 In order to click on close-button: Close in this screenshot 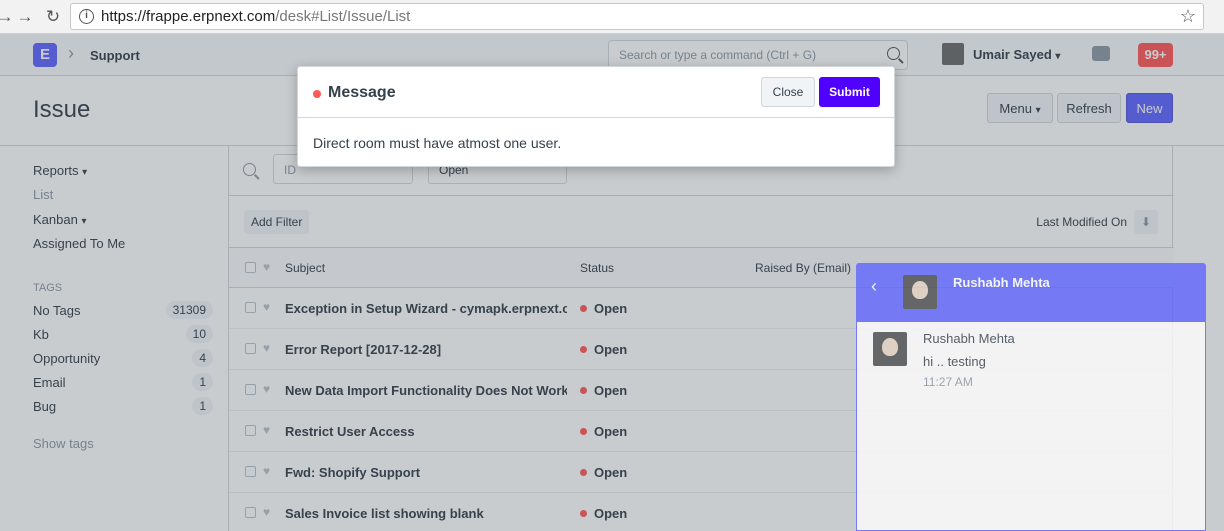, I will do `click(788, 92)`.